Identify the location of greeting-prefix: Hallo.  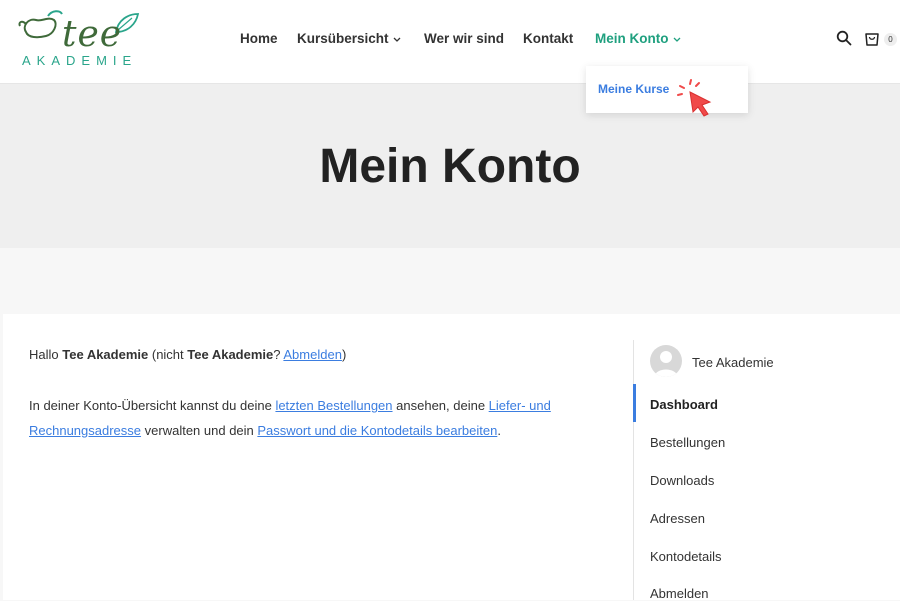
(46, 354).